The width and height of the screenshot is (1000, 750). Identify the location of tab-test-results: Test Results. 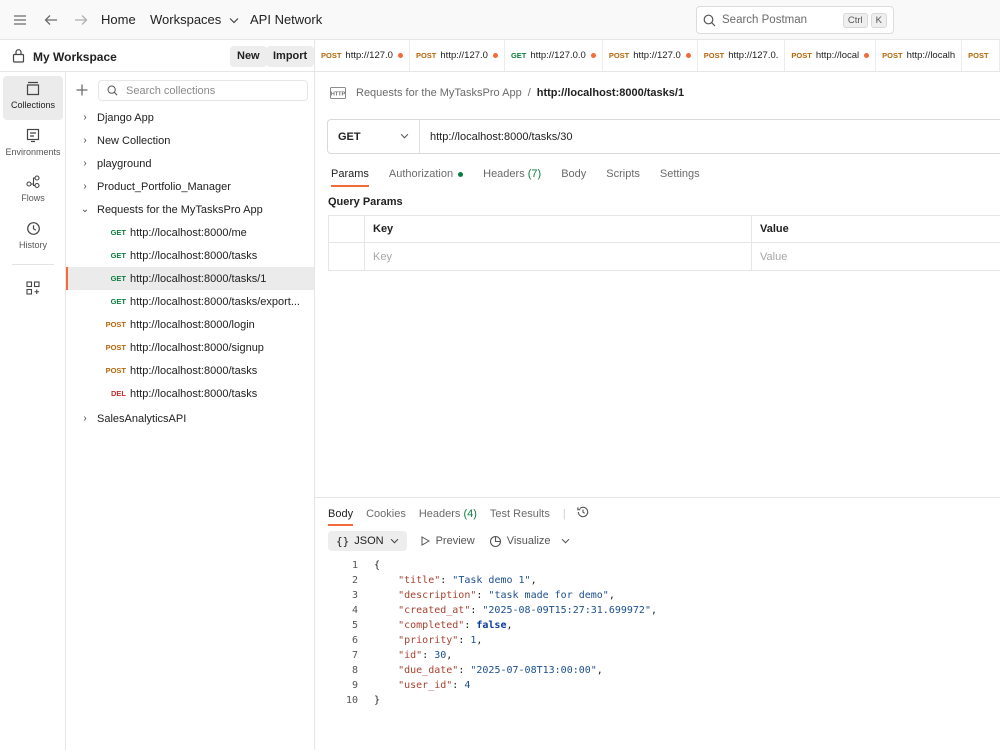
(520, 517).